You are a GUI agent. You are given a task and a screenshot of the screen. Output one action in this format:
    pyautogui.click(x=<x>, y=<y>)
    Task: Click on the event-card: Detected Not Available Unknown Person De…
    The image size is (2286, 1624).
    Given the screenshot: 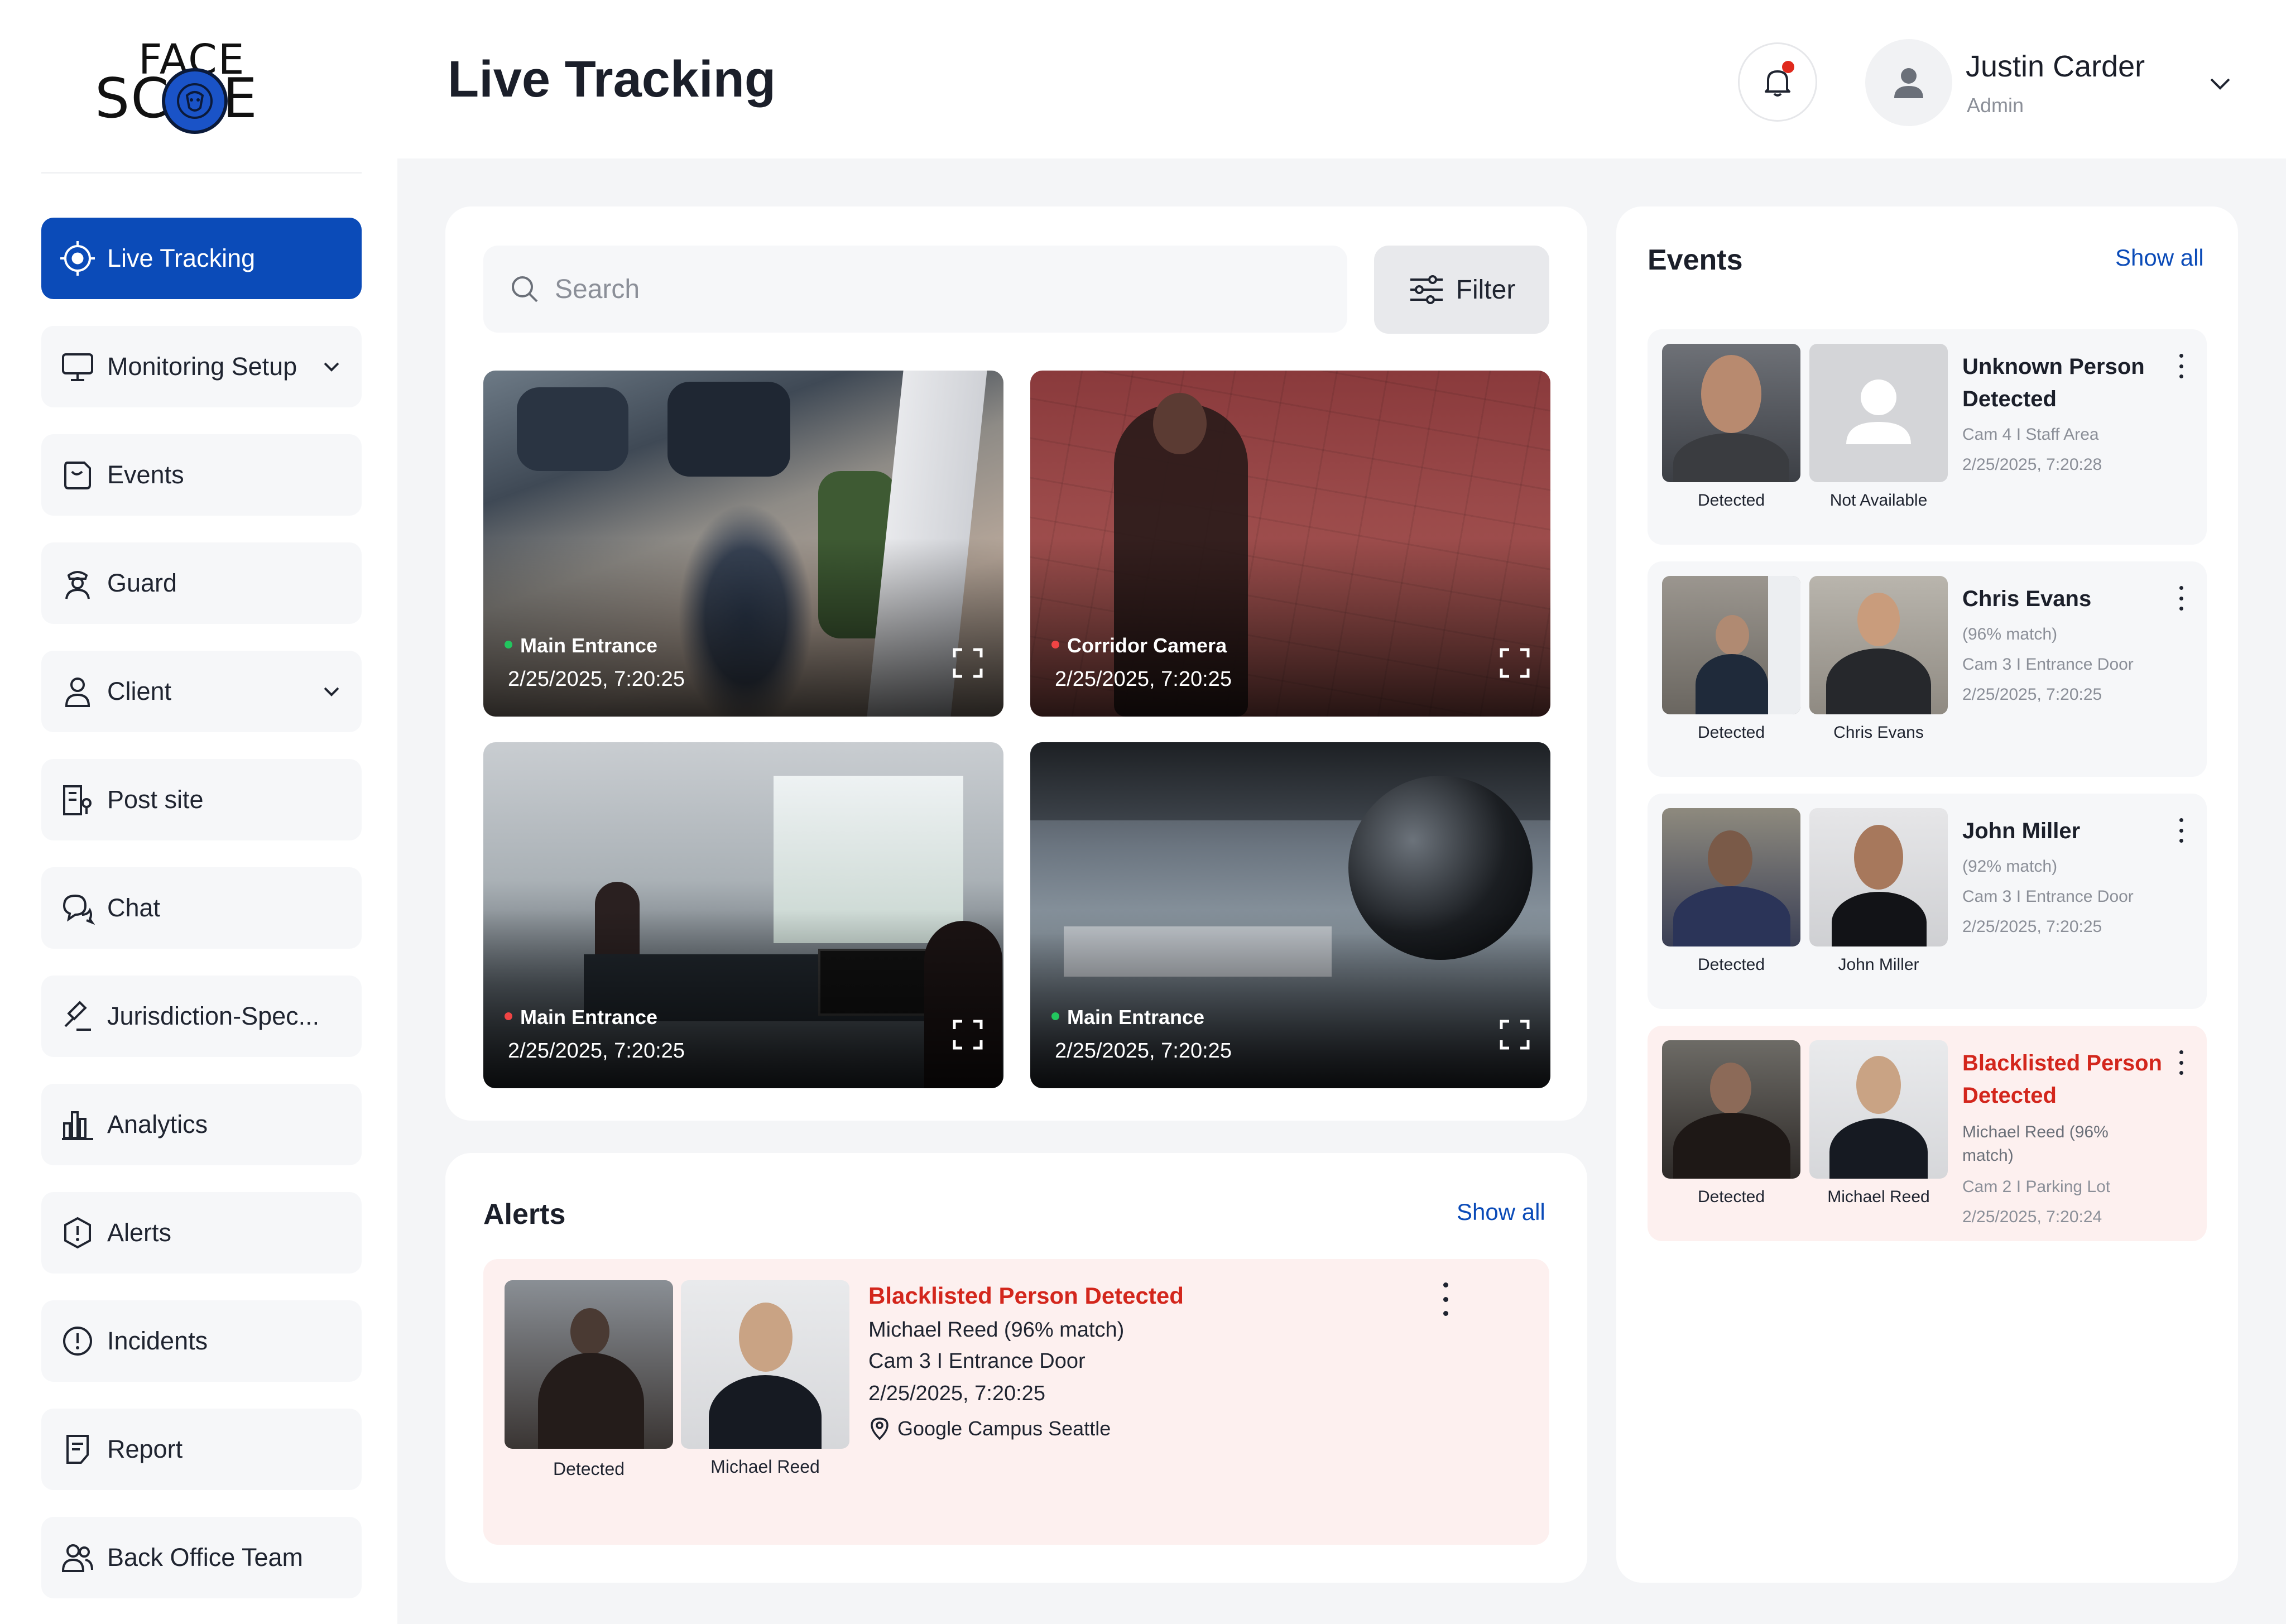 What is the action you would take?
    pyautogui.click(x=1927, y=437)
    